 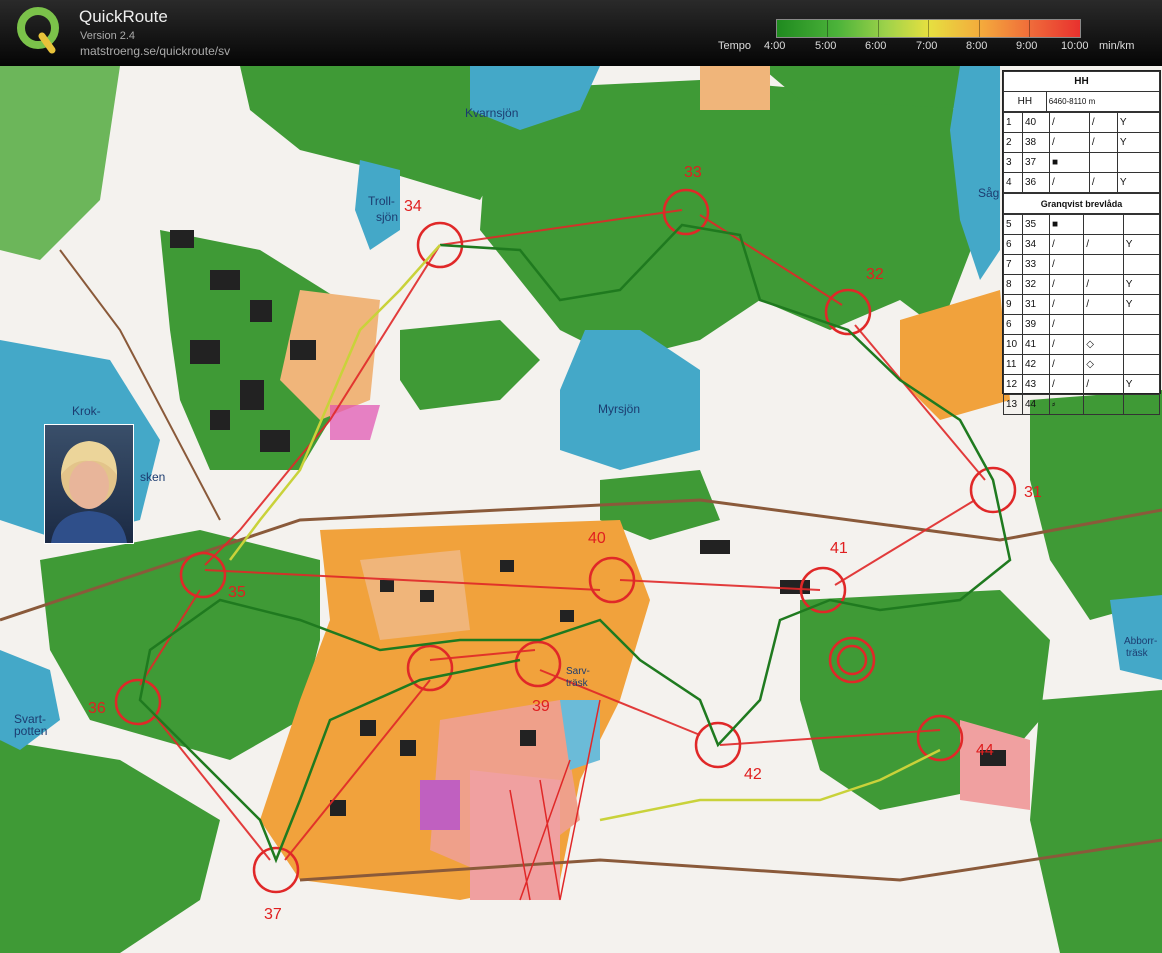 What do you see at coordinates (381, 201) in the screenshot?
I see `lake-label: Troll-` at bounding box center [381, 201].